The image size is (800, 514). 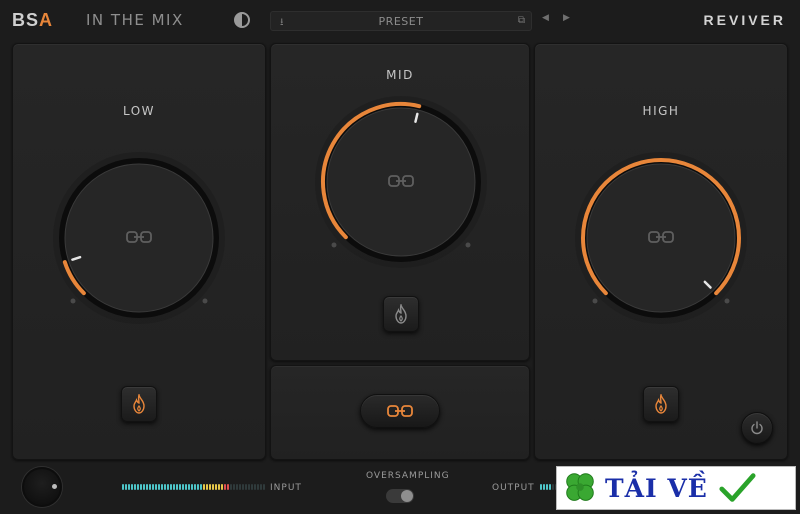 What do you see at coordinates (407, 496) in the screenshot?
I see `toggle-thumb` at bounding box center [407, 496].